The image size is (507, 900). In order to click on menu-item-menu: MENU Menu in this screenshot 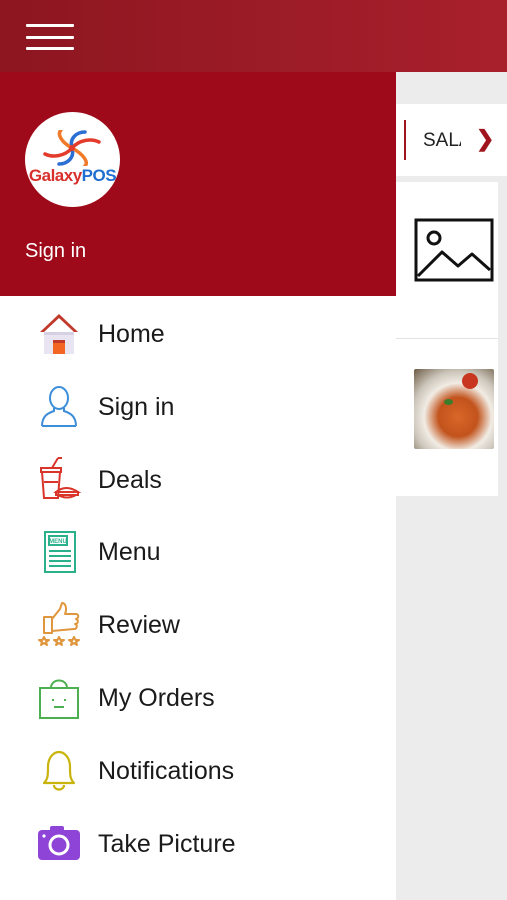, I will do `click(198, 550)`.